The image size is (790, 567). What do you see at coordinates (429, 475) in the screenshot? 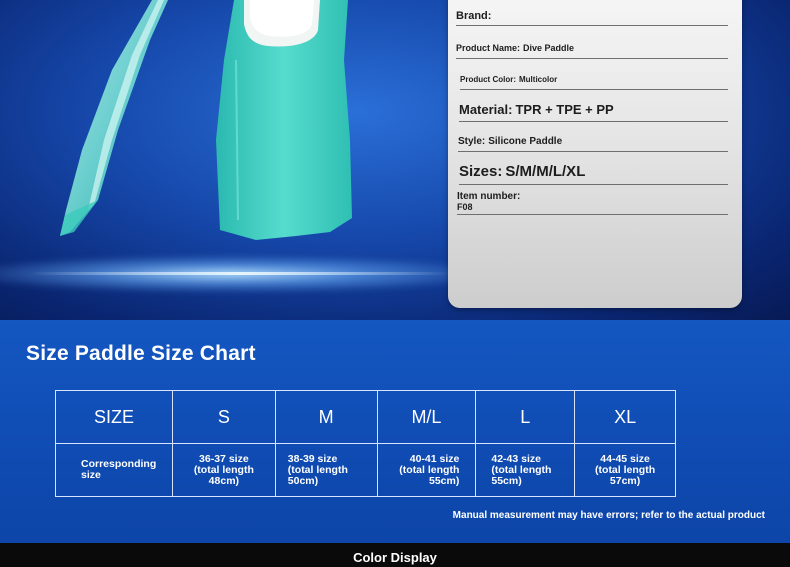
I see `size-ml-length: (total length 55cm)` at bounding box center [429, 475].